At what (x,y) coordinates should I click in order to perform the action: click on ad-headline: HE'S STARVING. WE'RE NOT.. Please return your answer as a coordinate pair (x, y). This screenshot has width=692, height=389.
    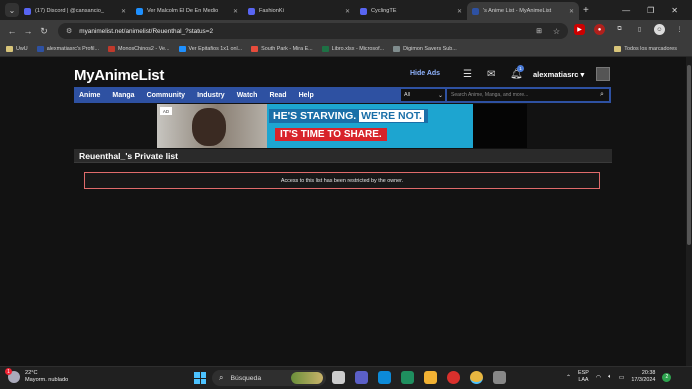
    Looking at the image, I should click on (348, 116).